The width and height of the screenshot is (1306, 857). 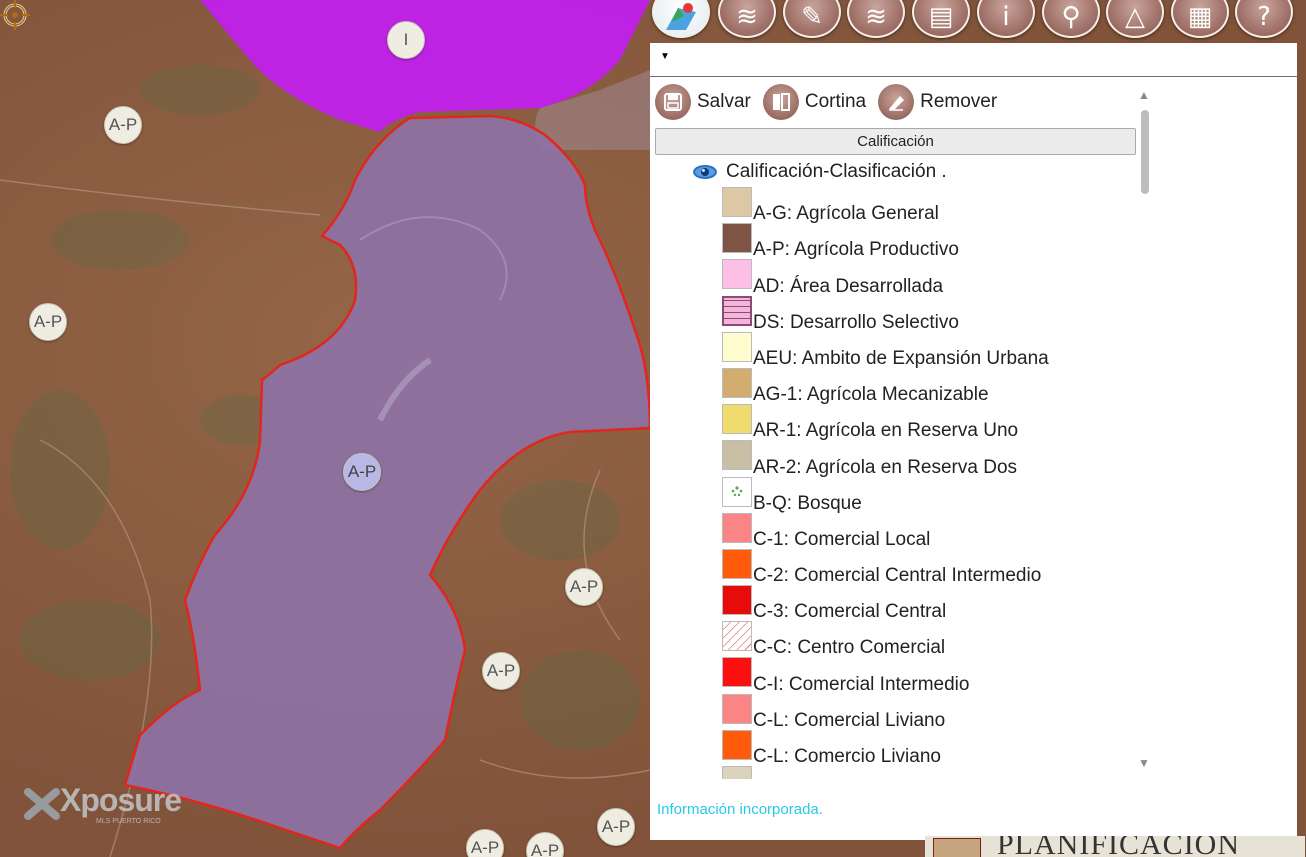 What do you see at coordinates (1264, 19) in the screenshot?
I see `help-icon: ?` at bounding box center [1264, 19].